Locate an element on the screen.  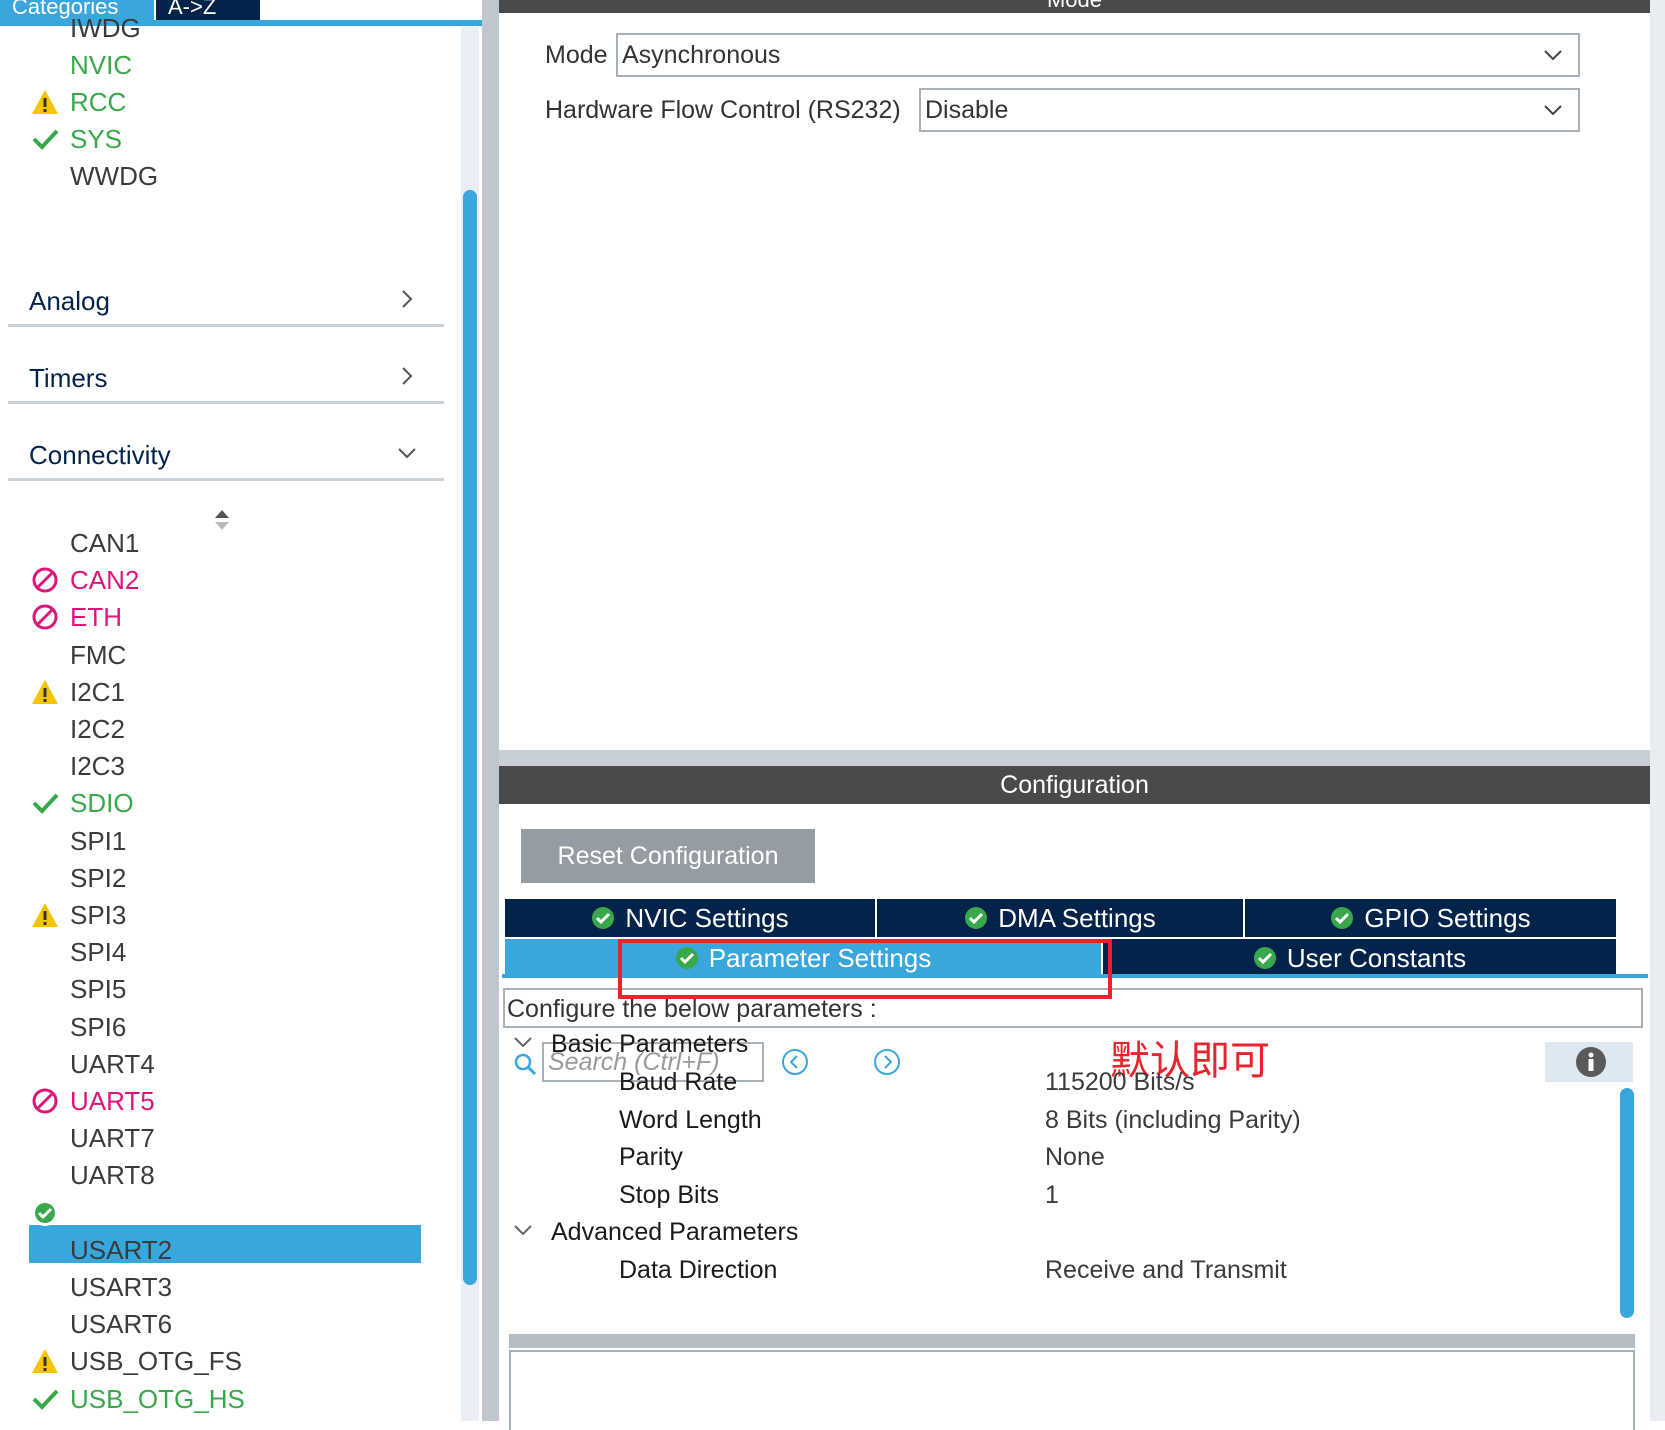
sidebar-item-uart5: UART5 is located at coordinates (93, 1101).